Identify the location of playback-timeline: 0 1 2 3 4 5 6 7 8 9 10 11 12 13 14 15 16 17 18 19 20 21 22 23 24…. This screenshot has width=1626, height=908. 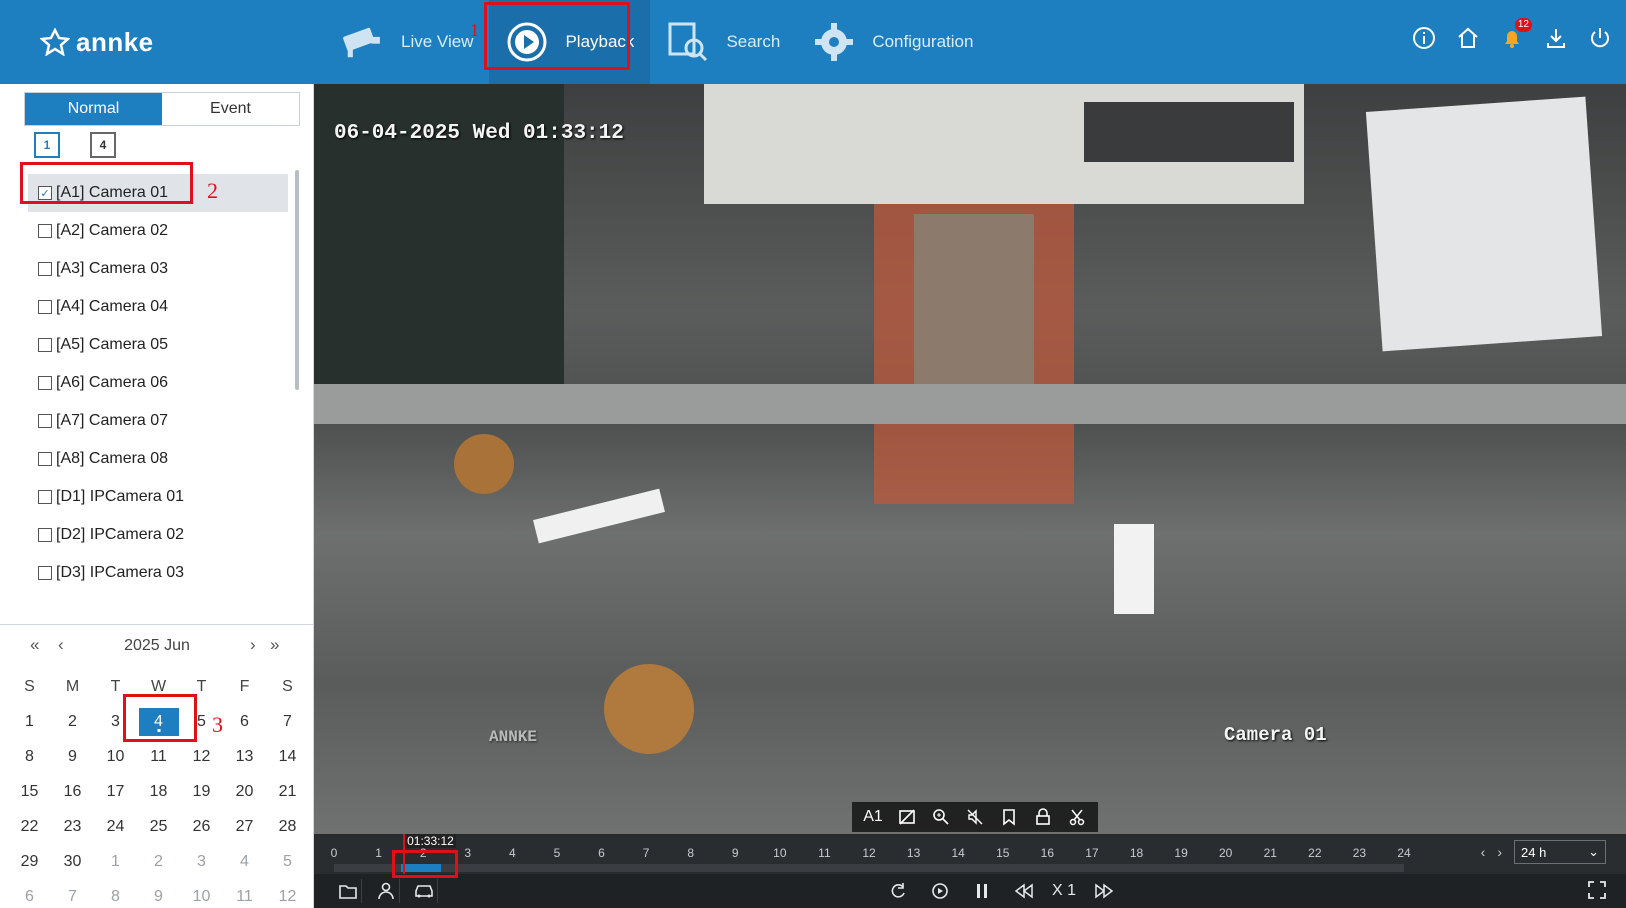
(970, 854).